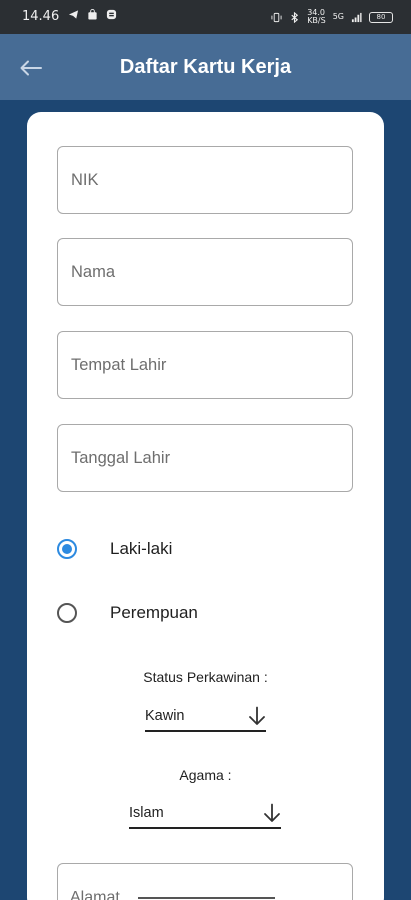 This screenshot has width=411, height=900. What do you see at coordinates (205, 17) in the screenshot?
I see `status-bar: 14.46 34.0 KB/S 5G 80` at bounding box center [205, 17].